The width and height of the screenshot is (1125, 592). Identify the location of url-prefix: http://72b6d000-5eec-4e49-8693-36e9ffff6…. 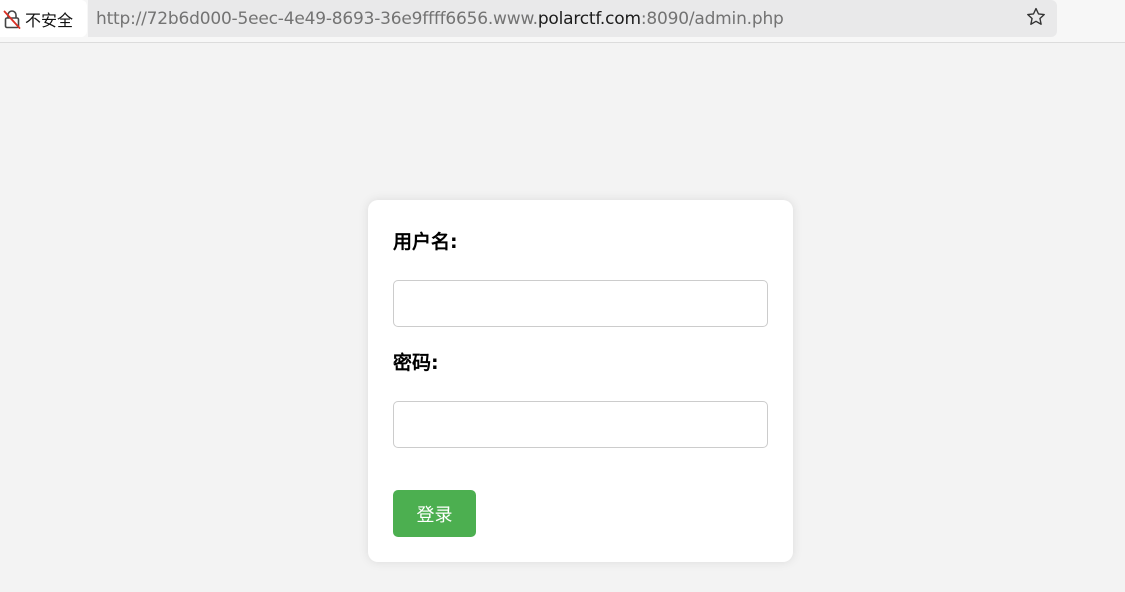
(317, 18).